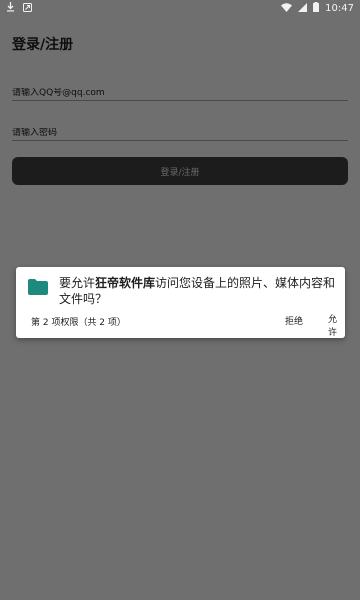 The width and height of the screenshot is (360, 600). I want to click on account-field, so click(180, 90).